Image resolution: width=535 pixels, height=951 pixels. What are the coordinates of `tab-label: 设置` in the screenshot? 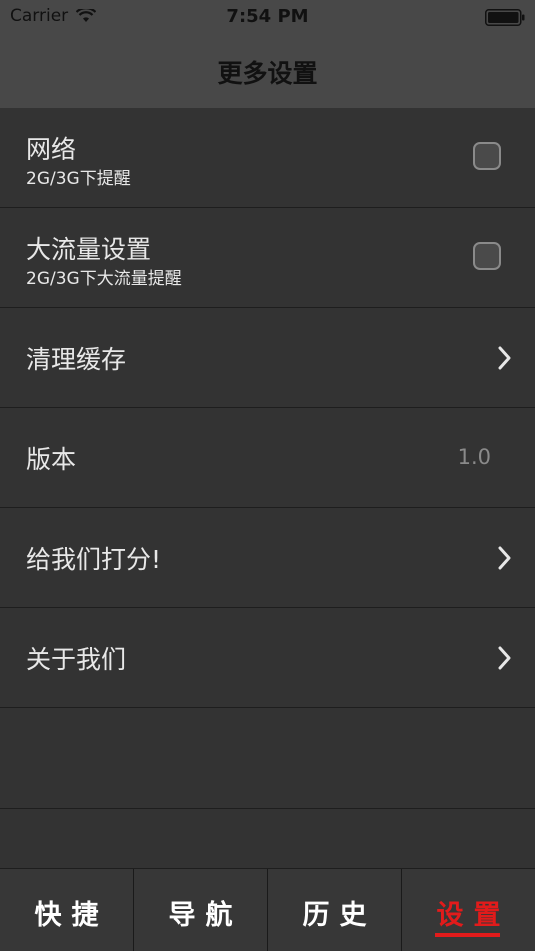 It's located at (473, 915).